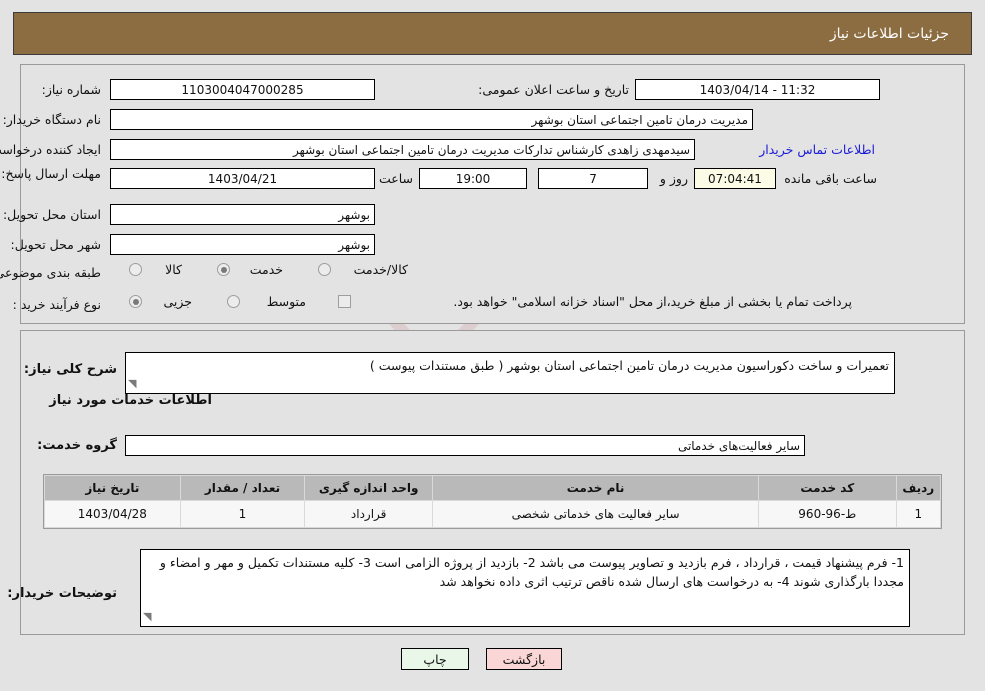  Describe the element at coordinates (524, 659) in the screenshot. I see `back-button: بازگشت` at that location.